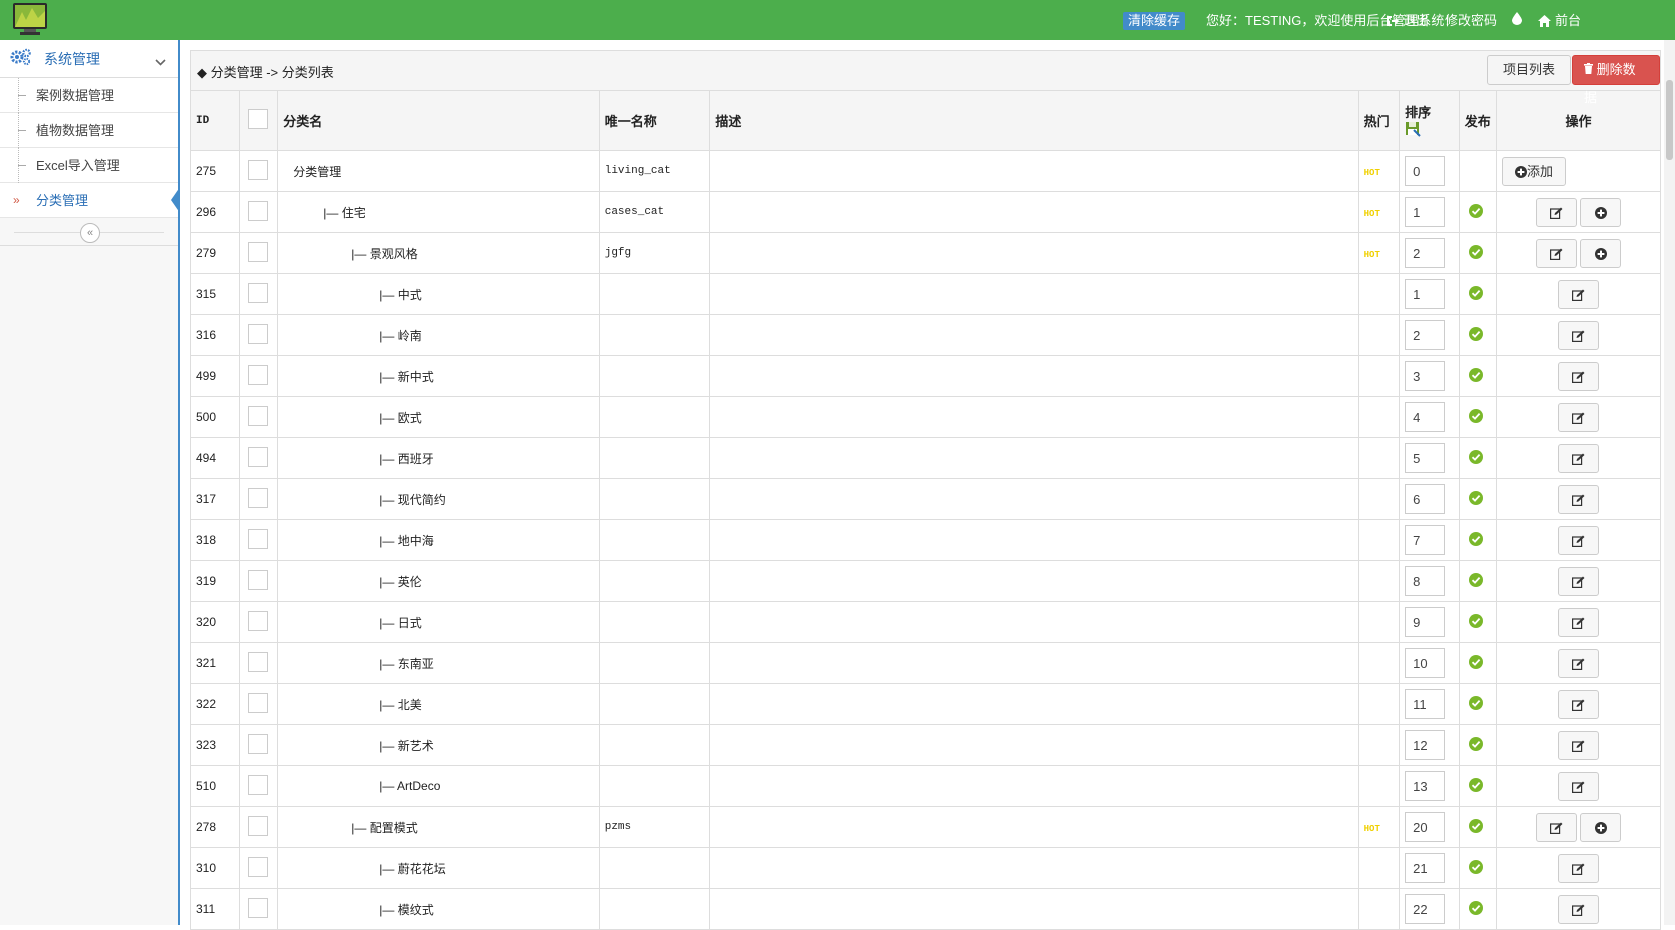  What do you see at coordinates (89, 130) in the screenshot?
I see `sidebar-item-plant-data: 植物数据管理` at bounding box center [89, 130].